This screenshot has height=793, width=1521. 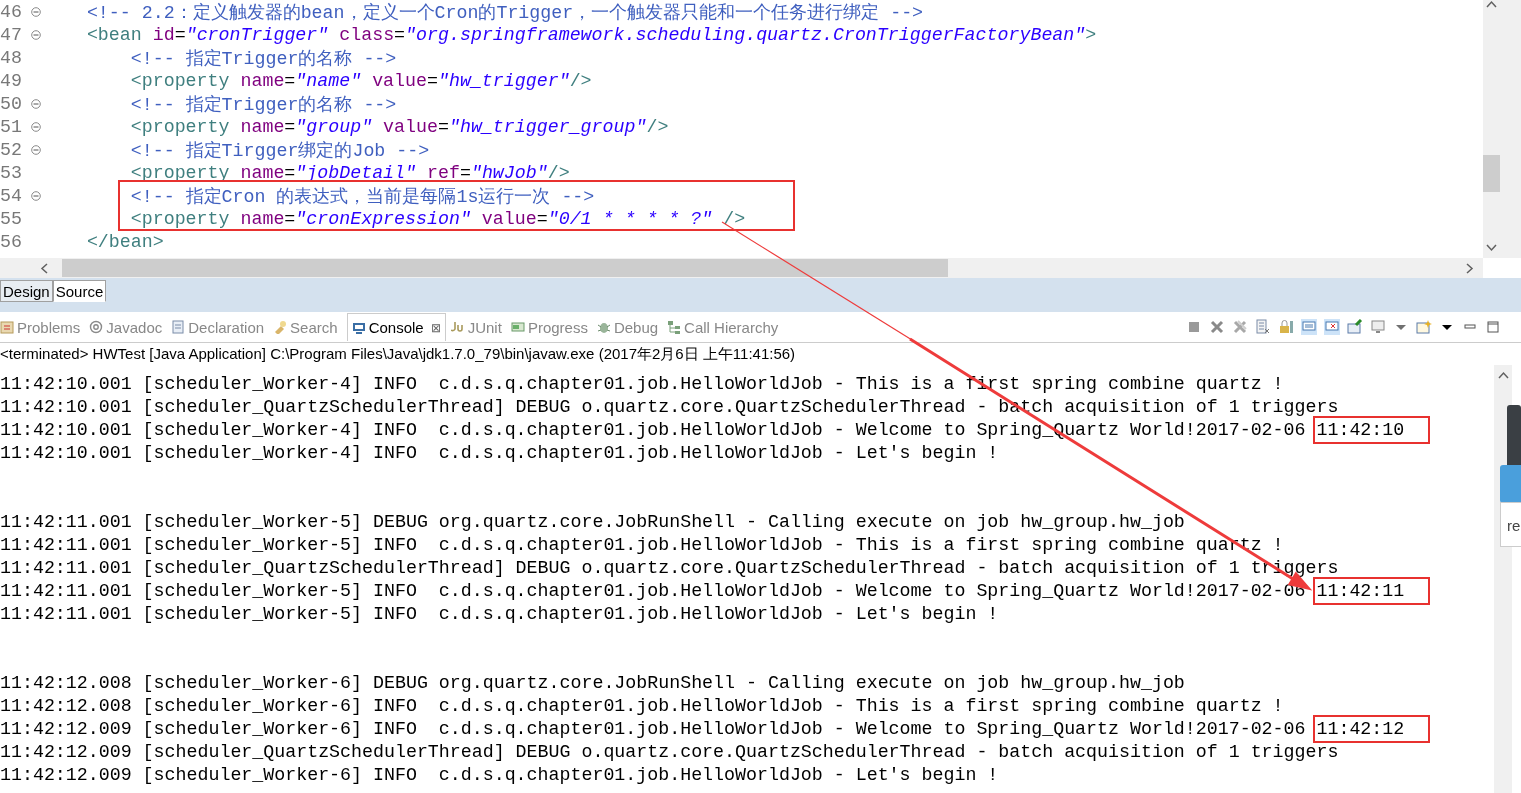 What do you see at coordinates (1510, 484) in the screenshot?
I see `window-tab` at bounding box center [1510, 484].